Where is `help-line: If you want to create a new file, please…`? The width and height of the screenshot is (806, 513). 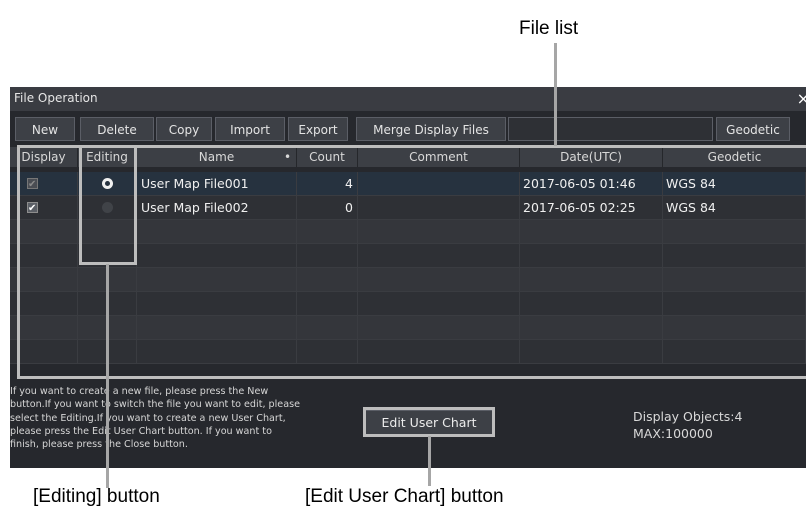 help-line: If you want to create a new file, please… is located at coordinates (139, 391).